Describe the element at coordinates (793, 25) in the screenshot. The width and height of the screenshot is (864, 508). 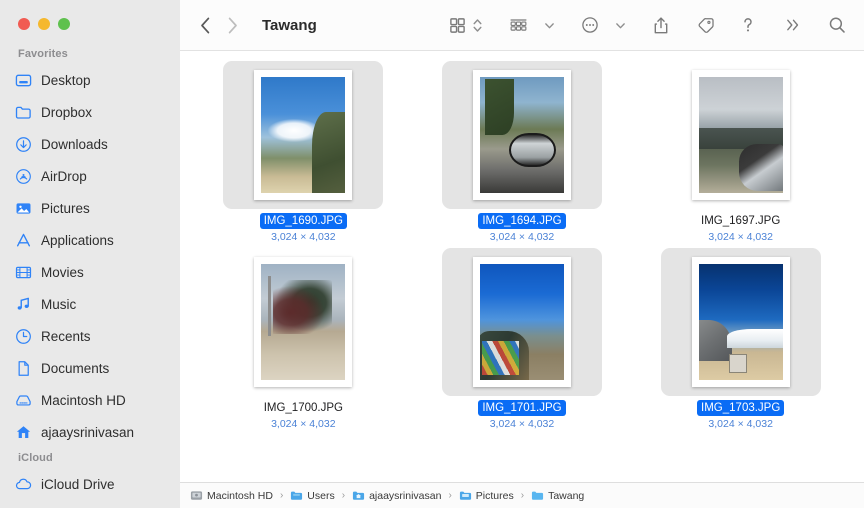
I see `overflow-button` at that location.